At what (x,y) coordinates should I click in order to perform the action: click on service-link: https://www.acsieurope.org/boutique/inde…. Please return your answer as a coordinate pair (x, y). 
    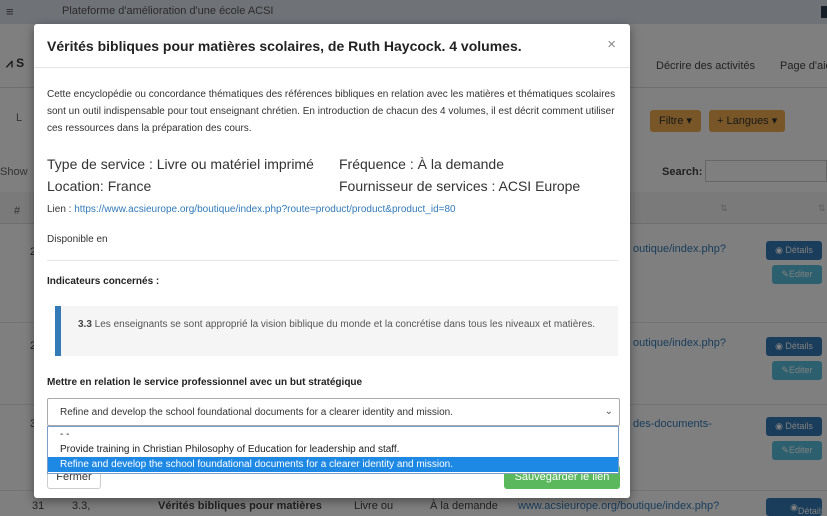
    Looking at the image, I should click on (264, 209).